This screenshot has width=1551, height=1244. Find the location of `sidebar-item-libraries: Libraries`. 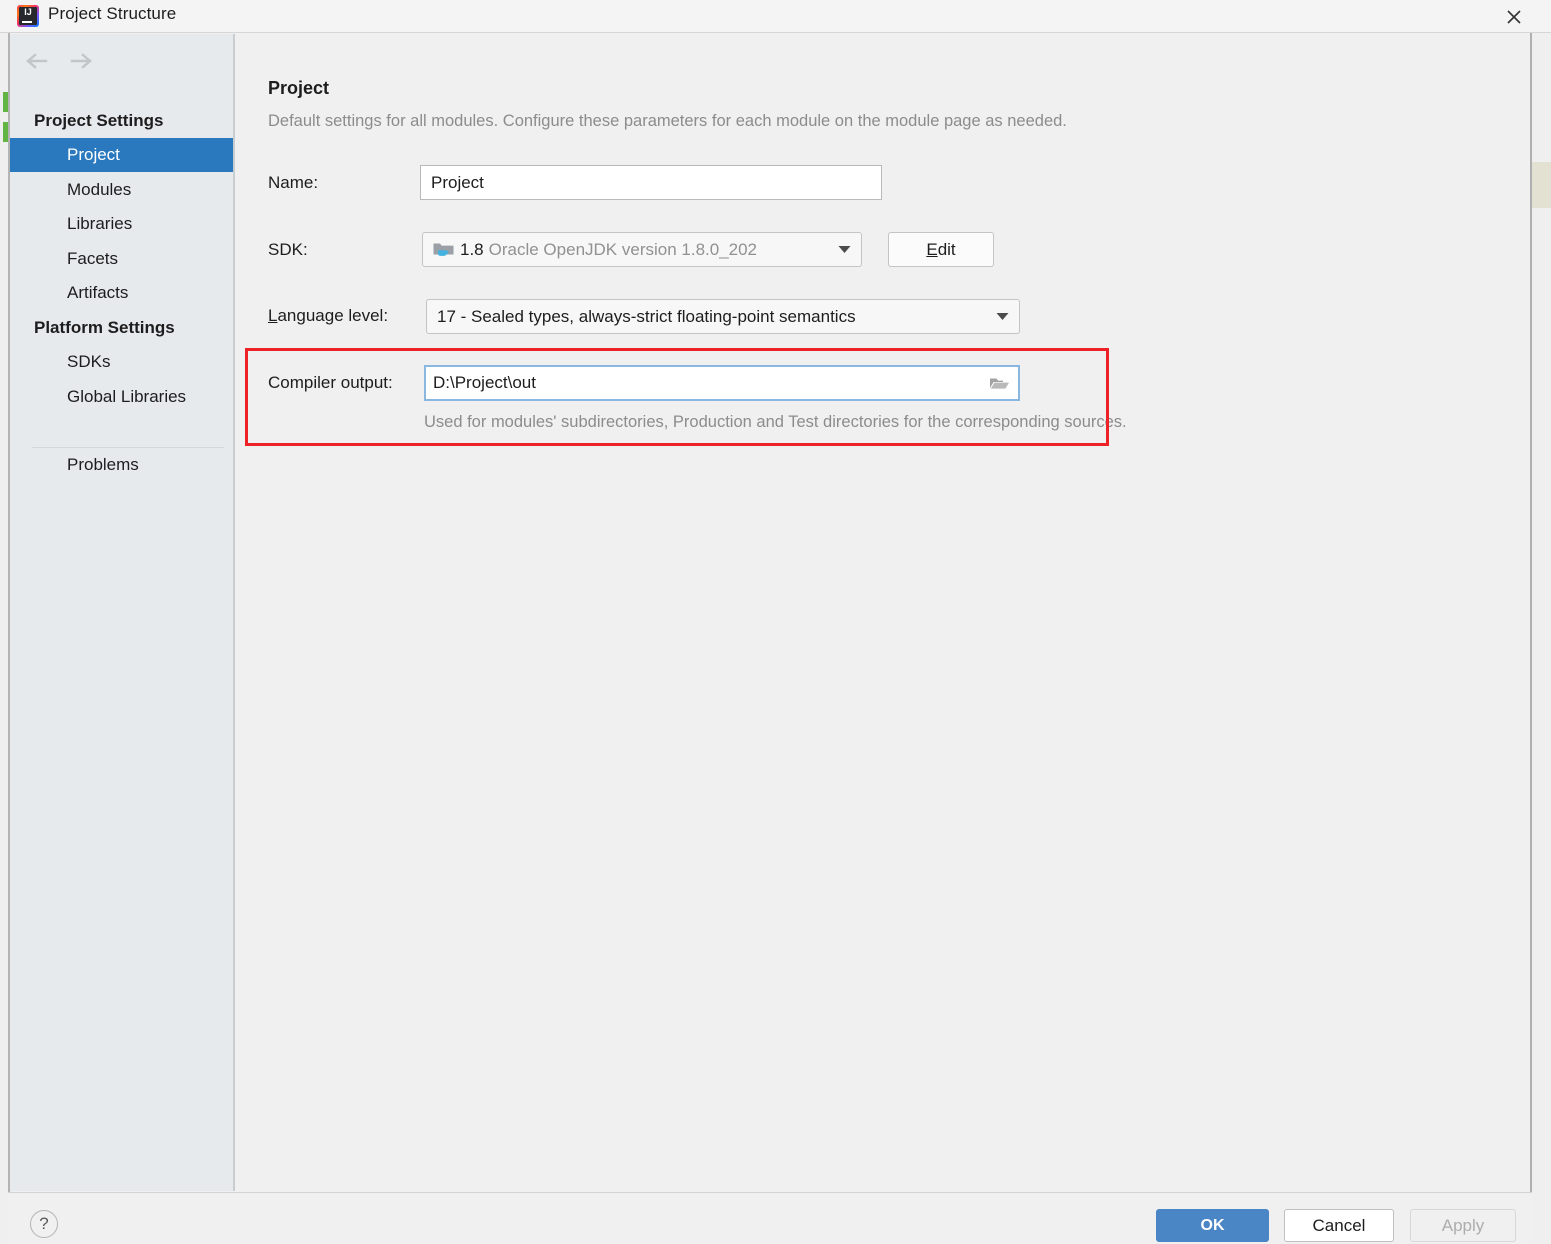

sidebar-item-libraries: Libraries is located at coordinates (121, 224).